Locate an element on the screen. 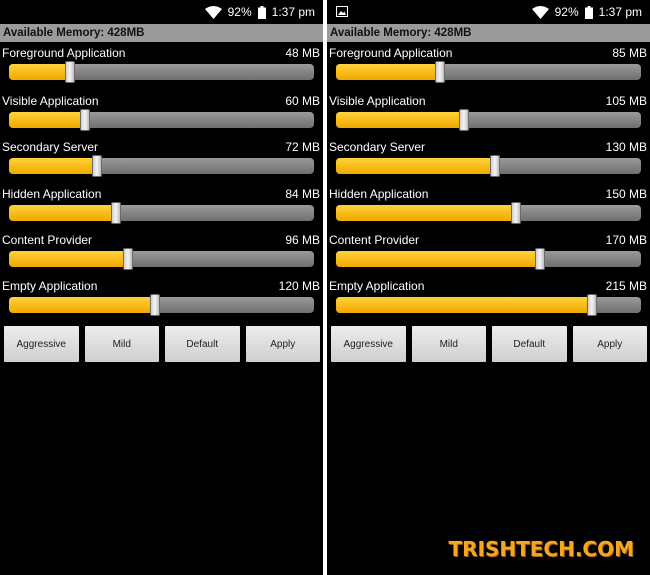 Image resolution: width=650 pixels, height=575 pixels. slider-value: 96 MB is located at coordinates (302, 240).